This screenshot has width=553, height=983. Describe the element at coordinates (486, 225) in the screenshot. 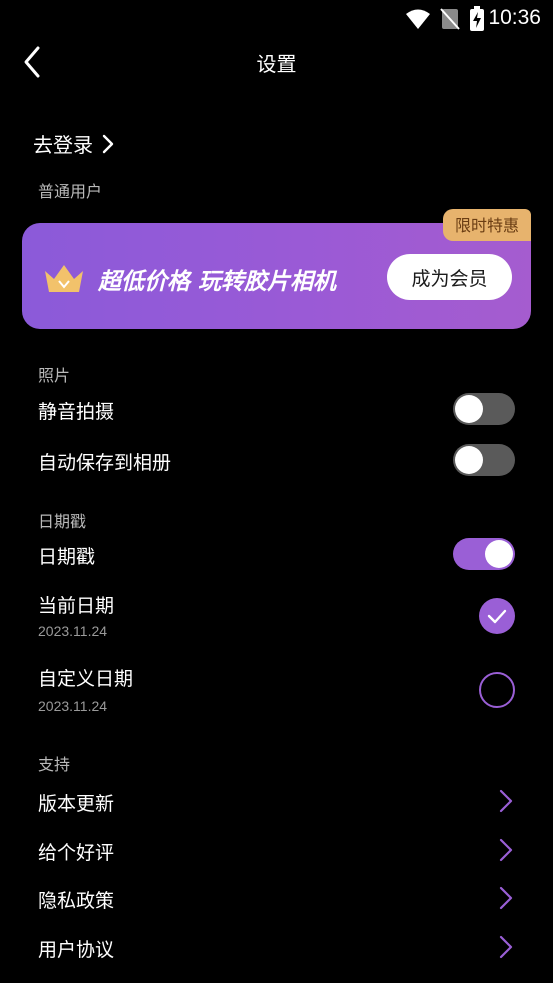

I see `promo-badge: 限时特惠` at that location.